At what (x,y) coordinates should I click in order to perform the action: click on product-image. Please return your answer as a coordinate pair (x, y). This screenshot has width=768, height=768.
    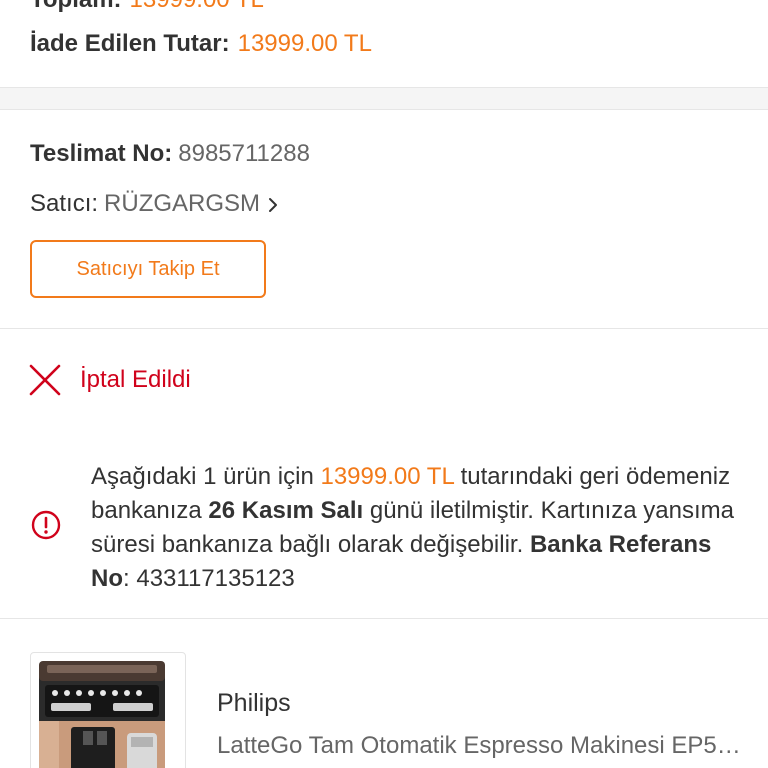
    Looking at the image, I should click on (108, 710).